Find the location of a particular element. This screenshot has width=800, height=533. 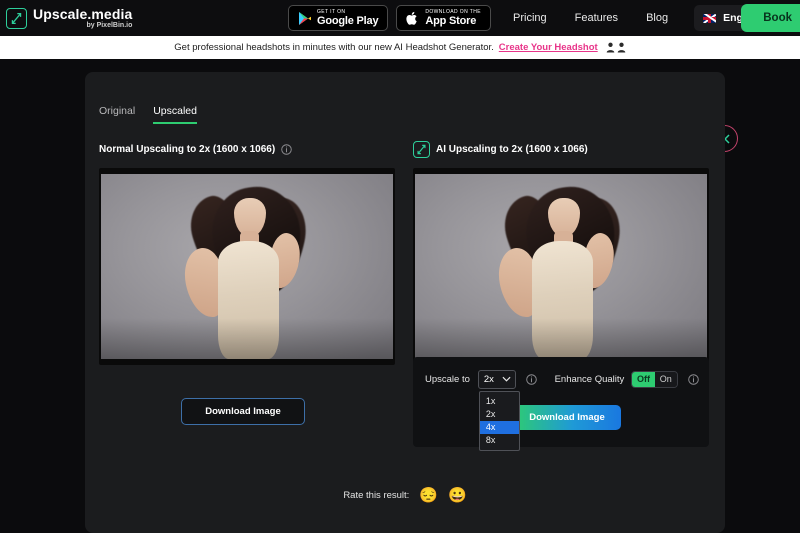

rate-happy-emoji-button: 😀 is located at coordinates (457, 495).